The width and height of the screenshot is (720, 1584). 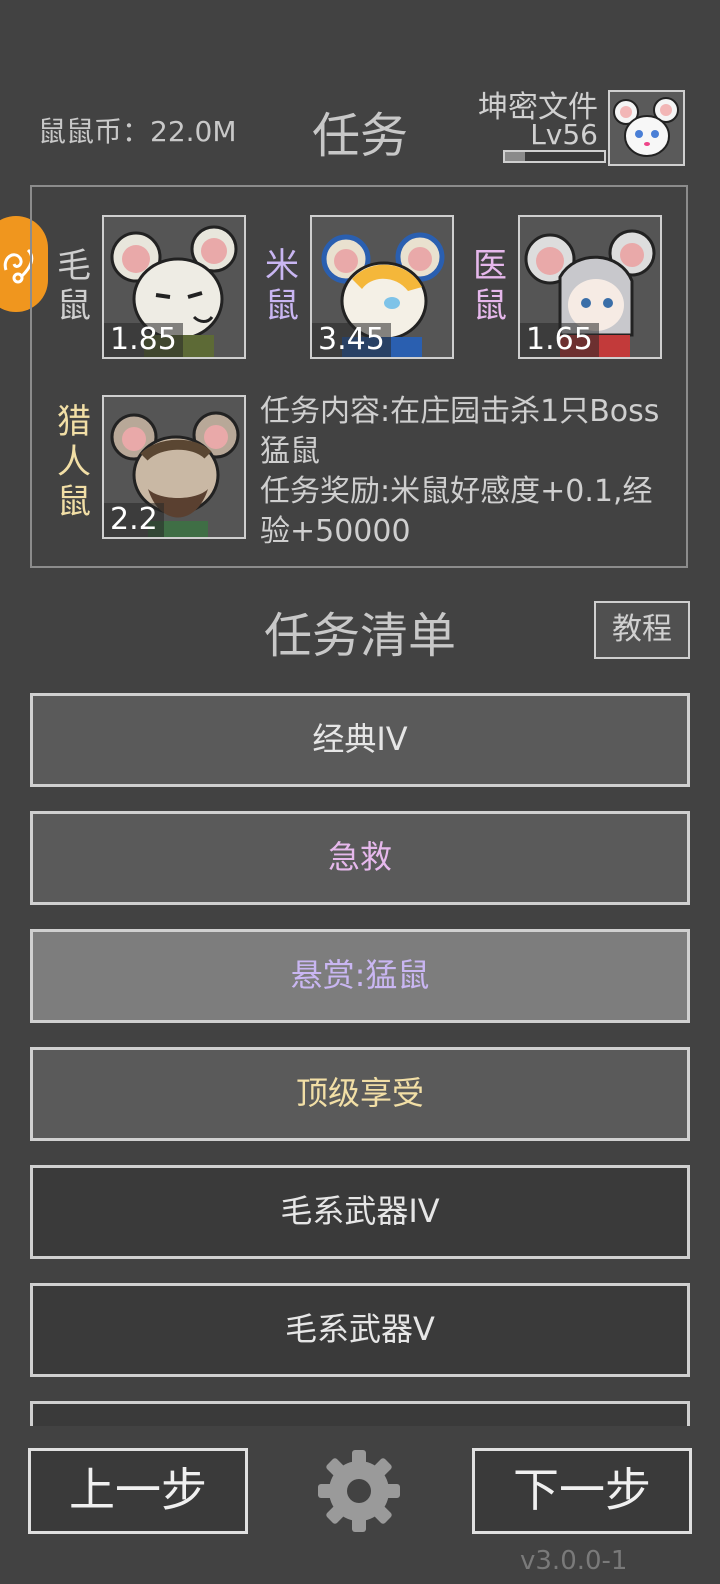 I want to click on quest-item, so click(x=360, y=1413).